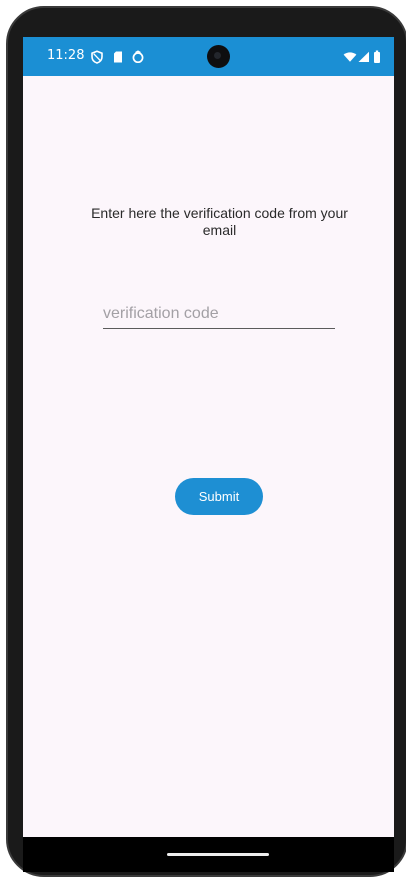 The width and height of the screenshot is (406, 877). I want to click on battery-icon, so click(377, 56).